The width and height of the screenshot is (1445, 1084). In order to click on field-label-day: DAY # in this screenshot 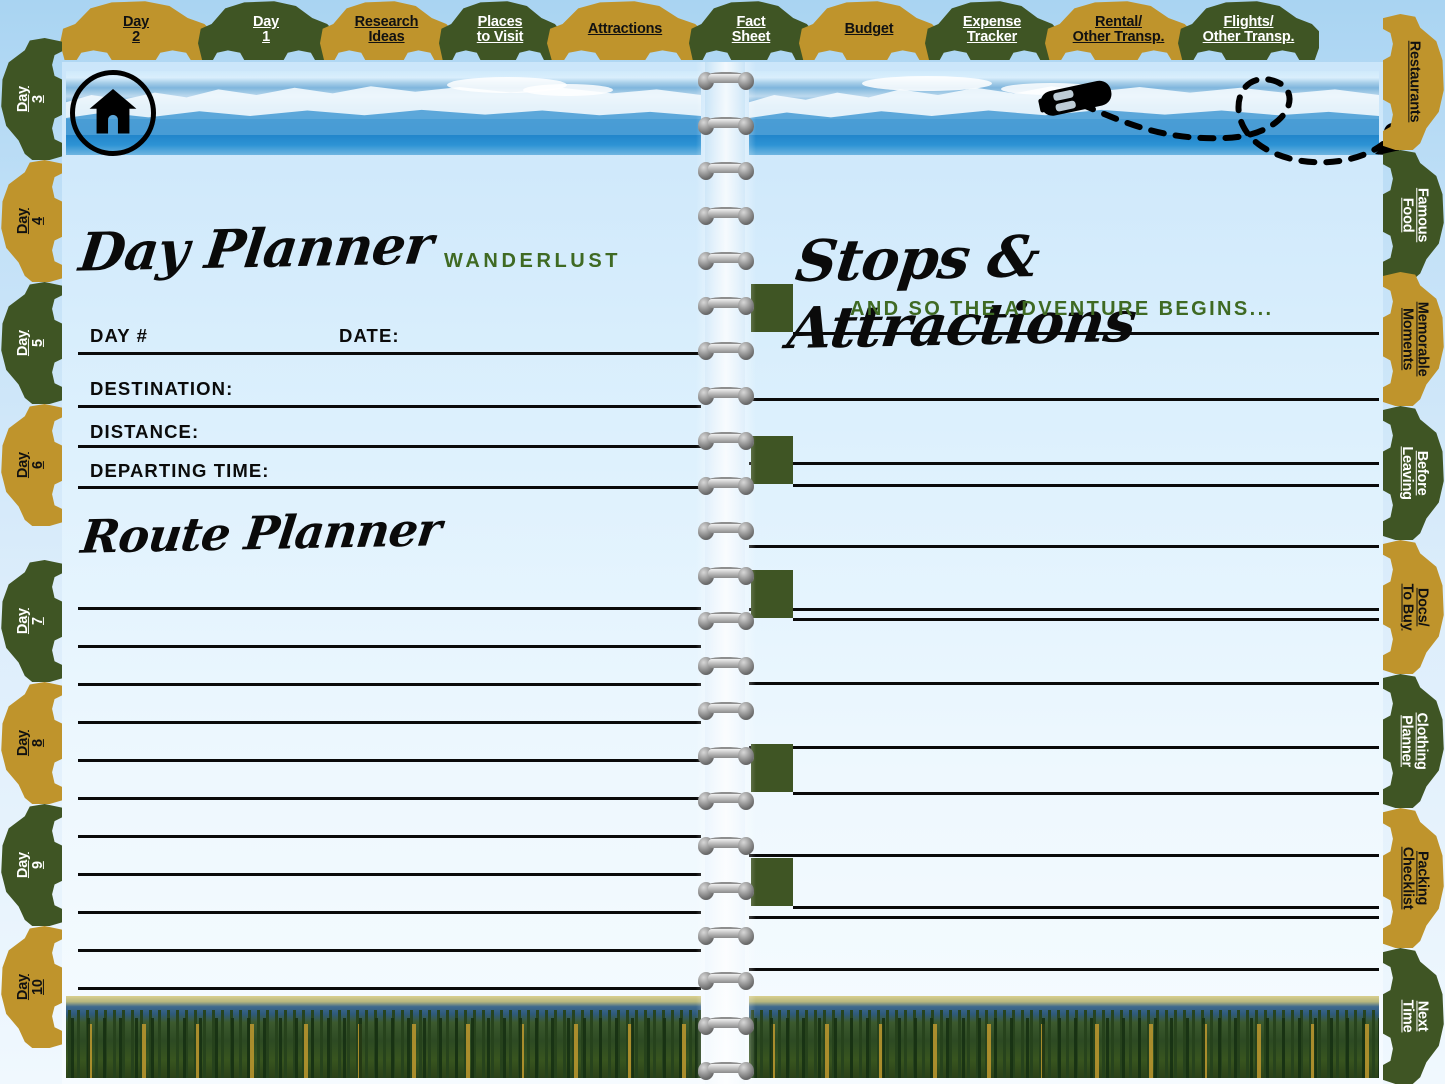, I will do `click(119, 335)`.